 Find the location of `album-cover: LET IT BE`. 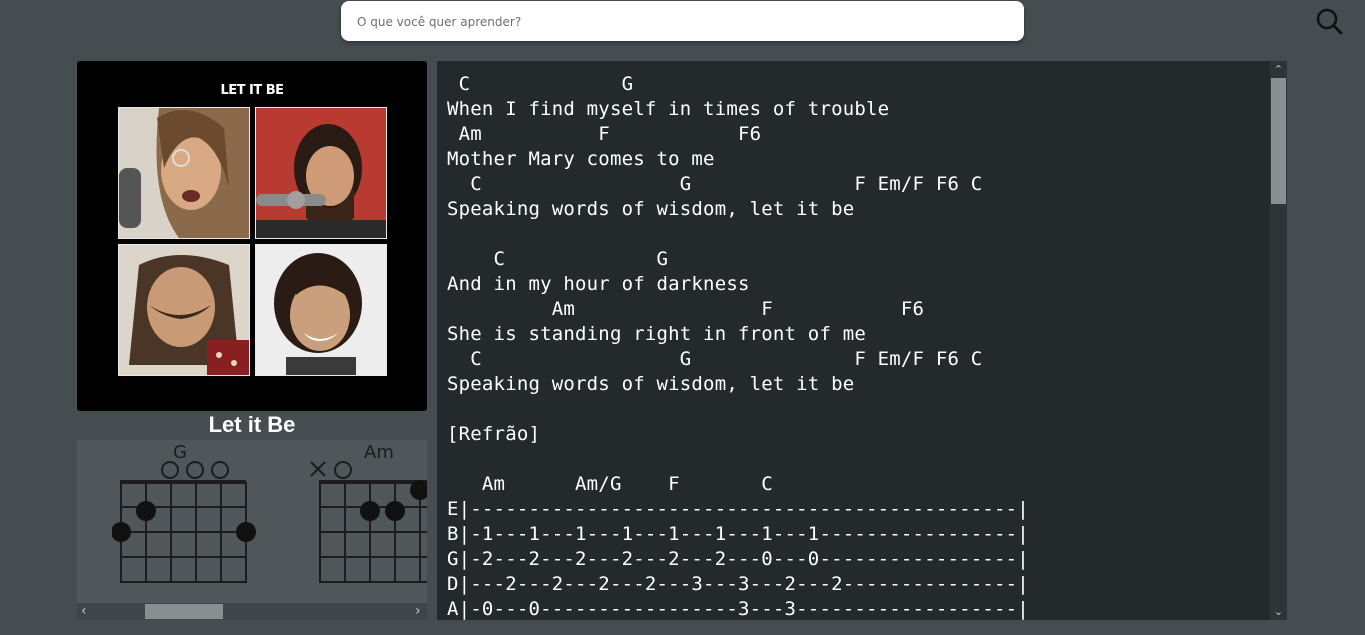

album-cover: LET IT BE is located at coordinates (252, 236).